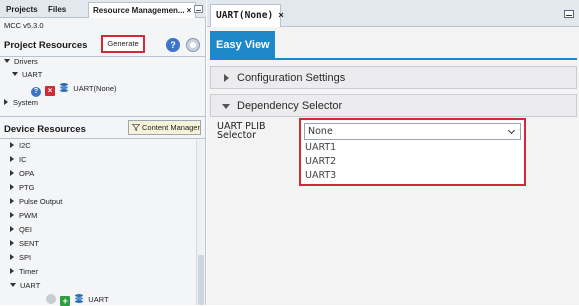 Image resolution: width=579 pixels, height=306 pixels. Describe the element at coordinates (26, 102) in the screenshot. I see `tree-item-system-label: System` at that location.